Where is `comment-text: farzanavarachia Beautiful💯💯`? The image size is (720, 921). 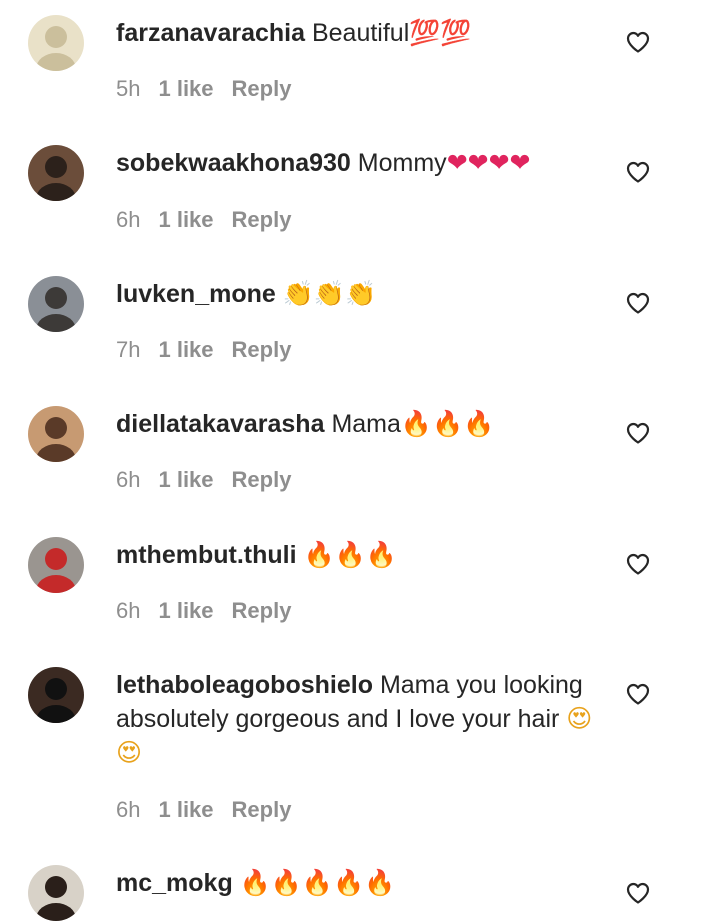
comment-text: farzanavarachia Beautiful💯💯 is located at coordinates (361, 33).